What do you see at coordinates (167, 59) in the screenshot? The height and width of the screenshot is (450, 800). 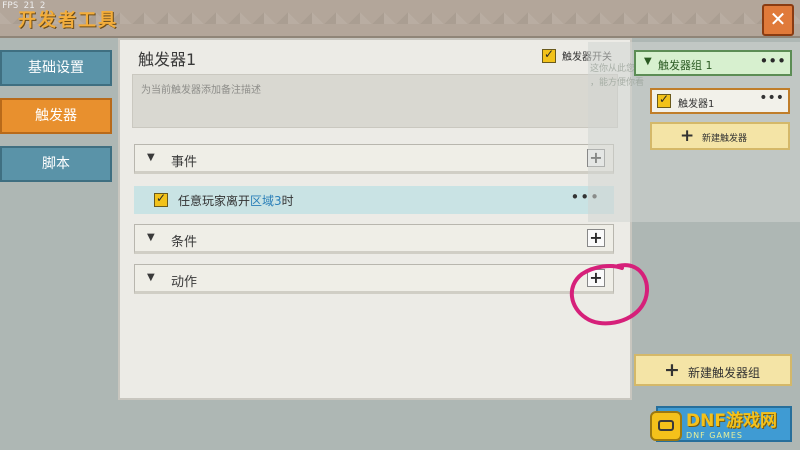 I see `trigger-title: 触发器1` at bounding box center [167, 59].